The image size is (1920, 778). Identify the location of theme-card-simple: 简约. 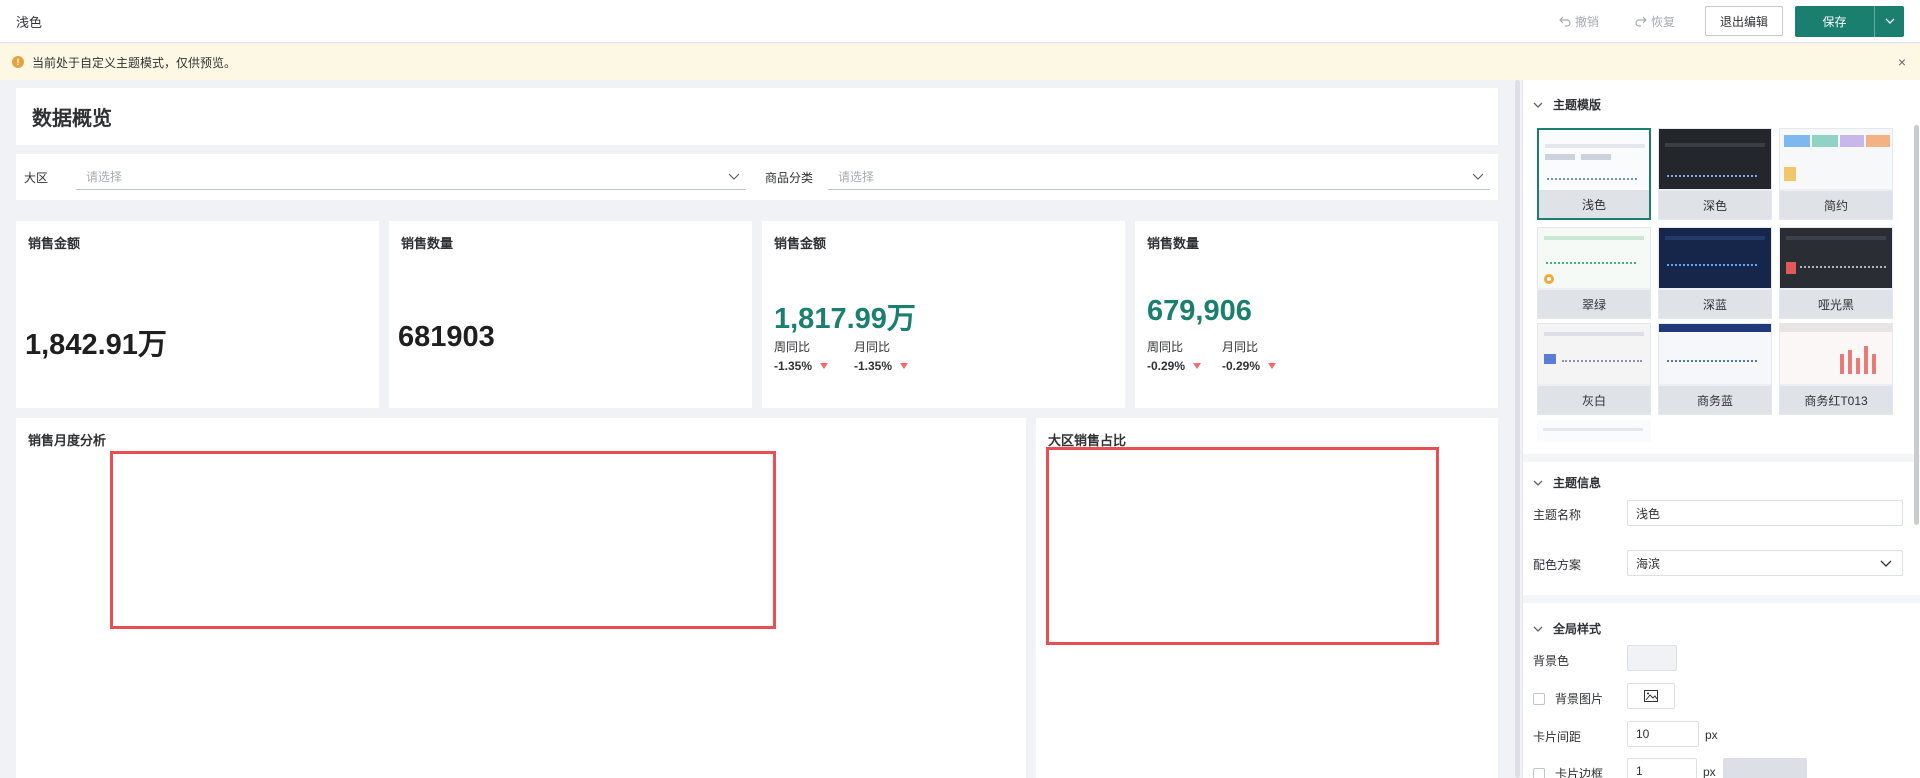
(1836, 174).